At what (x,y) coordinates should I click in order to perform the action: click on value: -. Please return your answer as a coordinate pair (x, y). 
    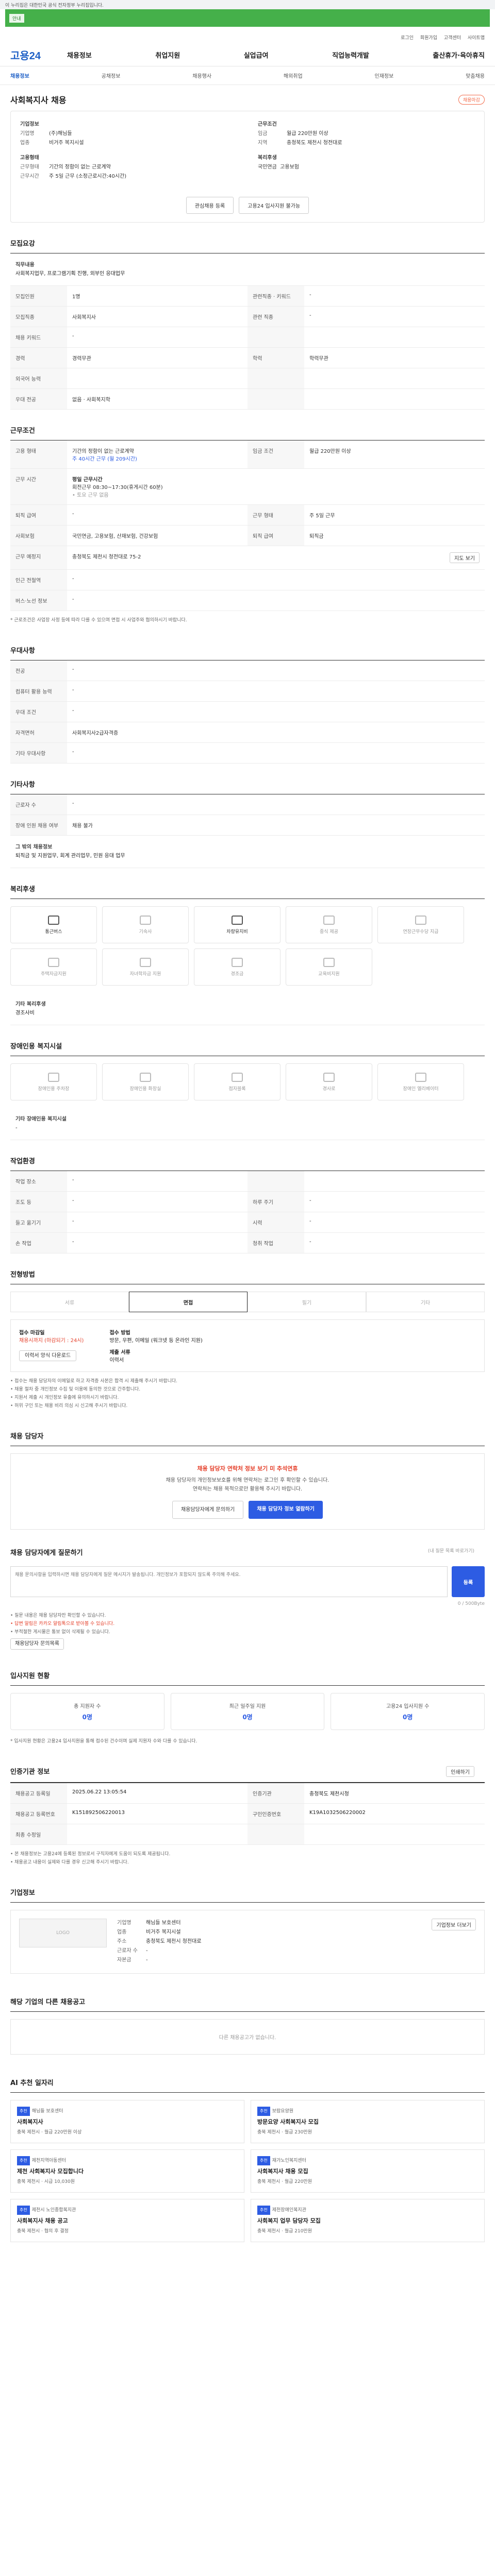
    Looking at the image, I should click on (147, 1951).